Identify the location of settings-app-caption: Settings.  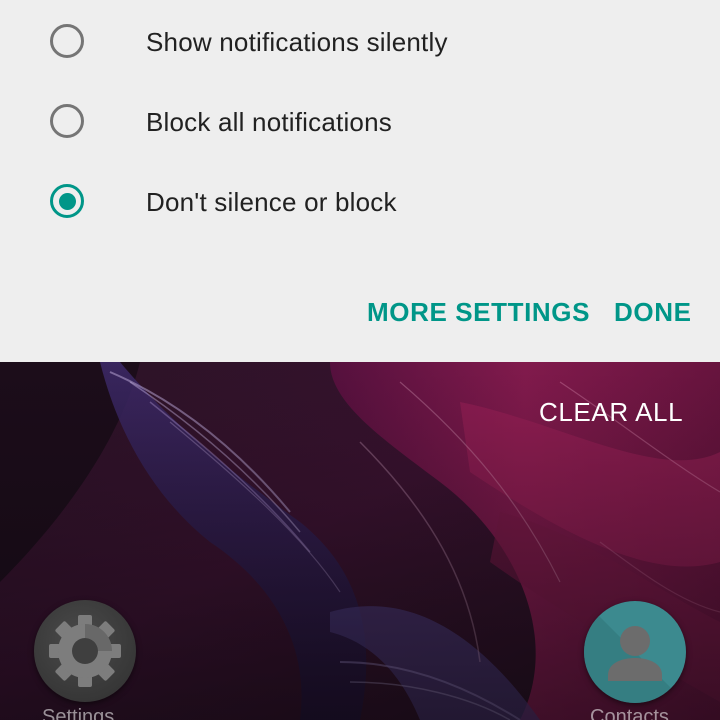
(78, 713).